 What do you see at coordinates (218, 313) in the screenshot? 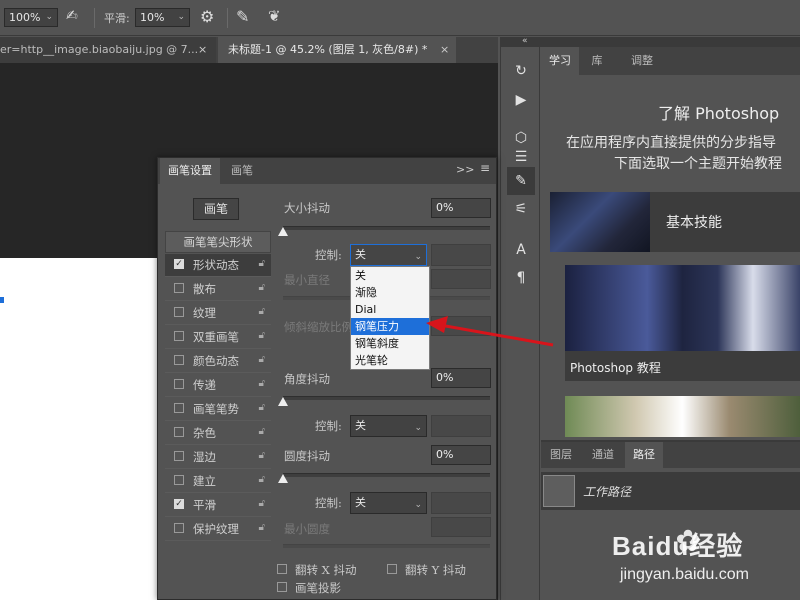
I see `brush-option-item: 纹理 🔓︎` at bounding box center [218, 313].